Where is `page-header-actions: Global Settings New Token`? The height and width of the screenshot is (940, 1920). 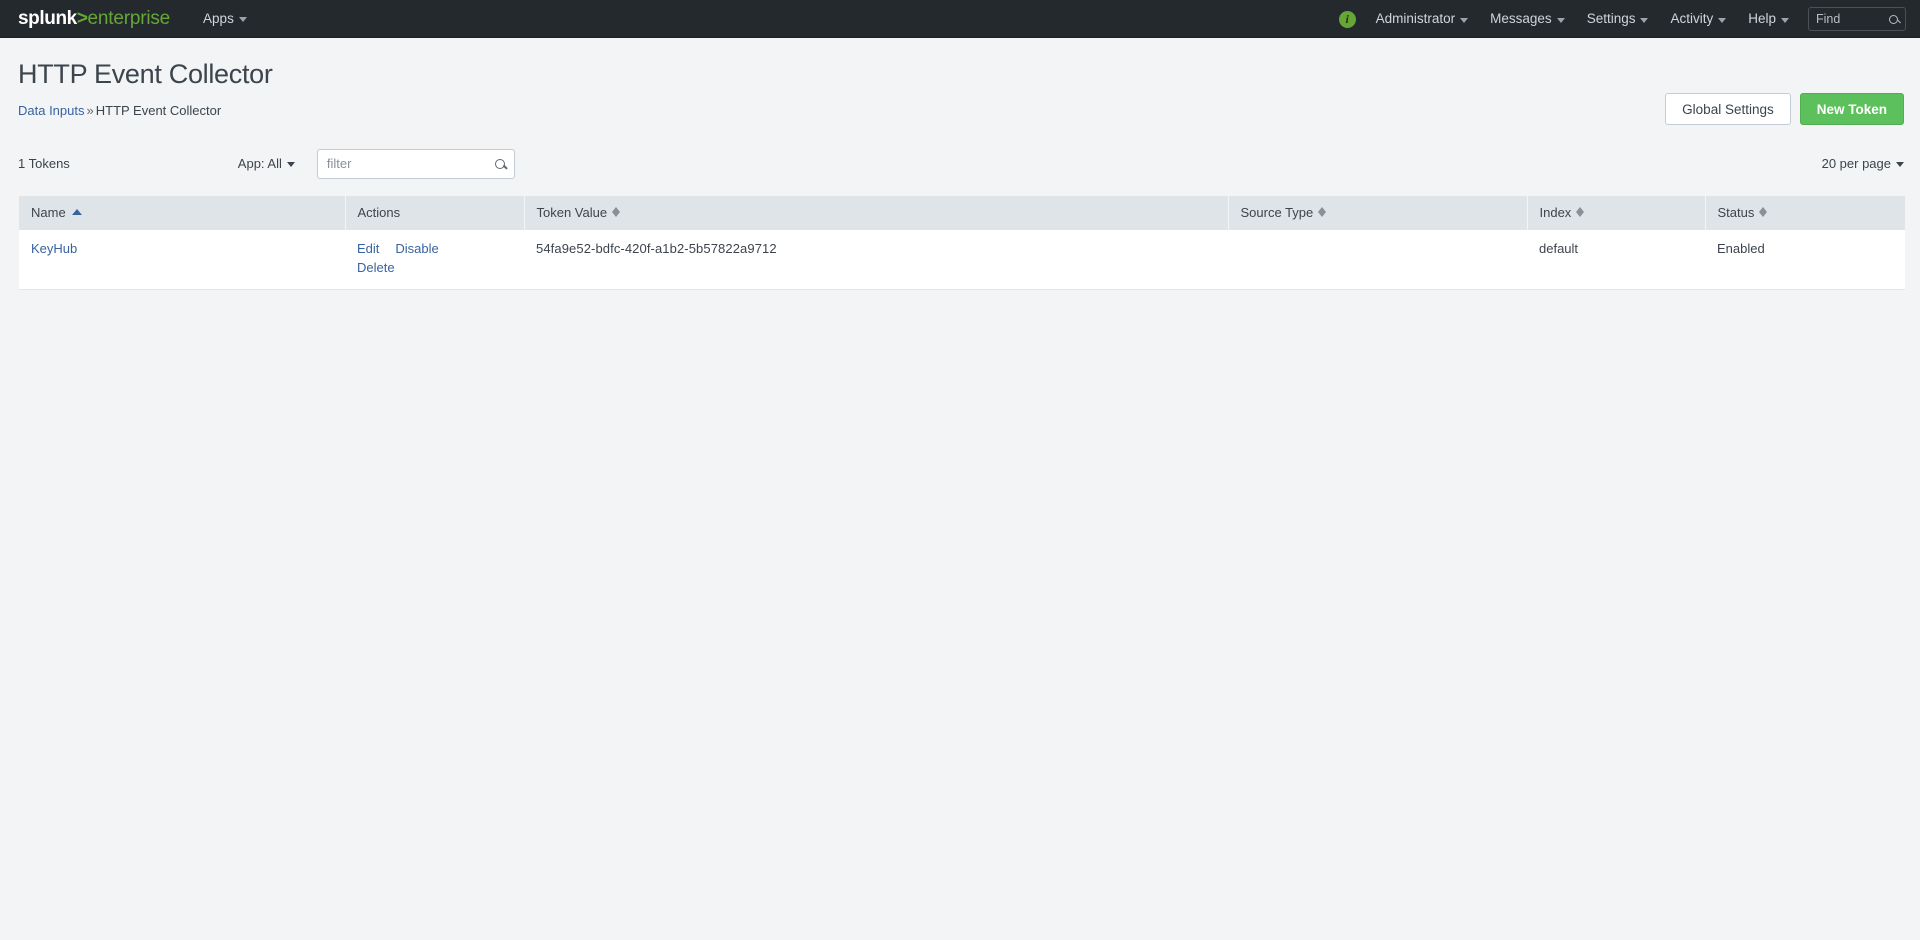 page-header-actions: Global Settings New Token is located at coordinates (1784, 109).